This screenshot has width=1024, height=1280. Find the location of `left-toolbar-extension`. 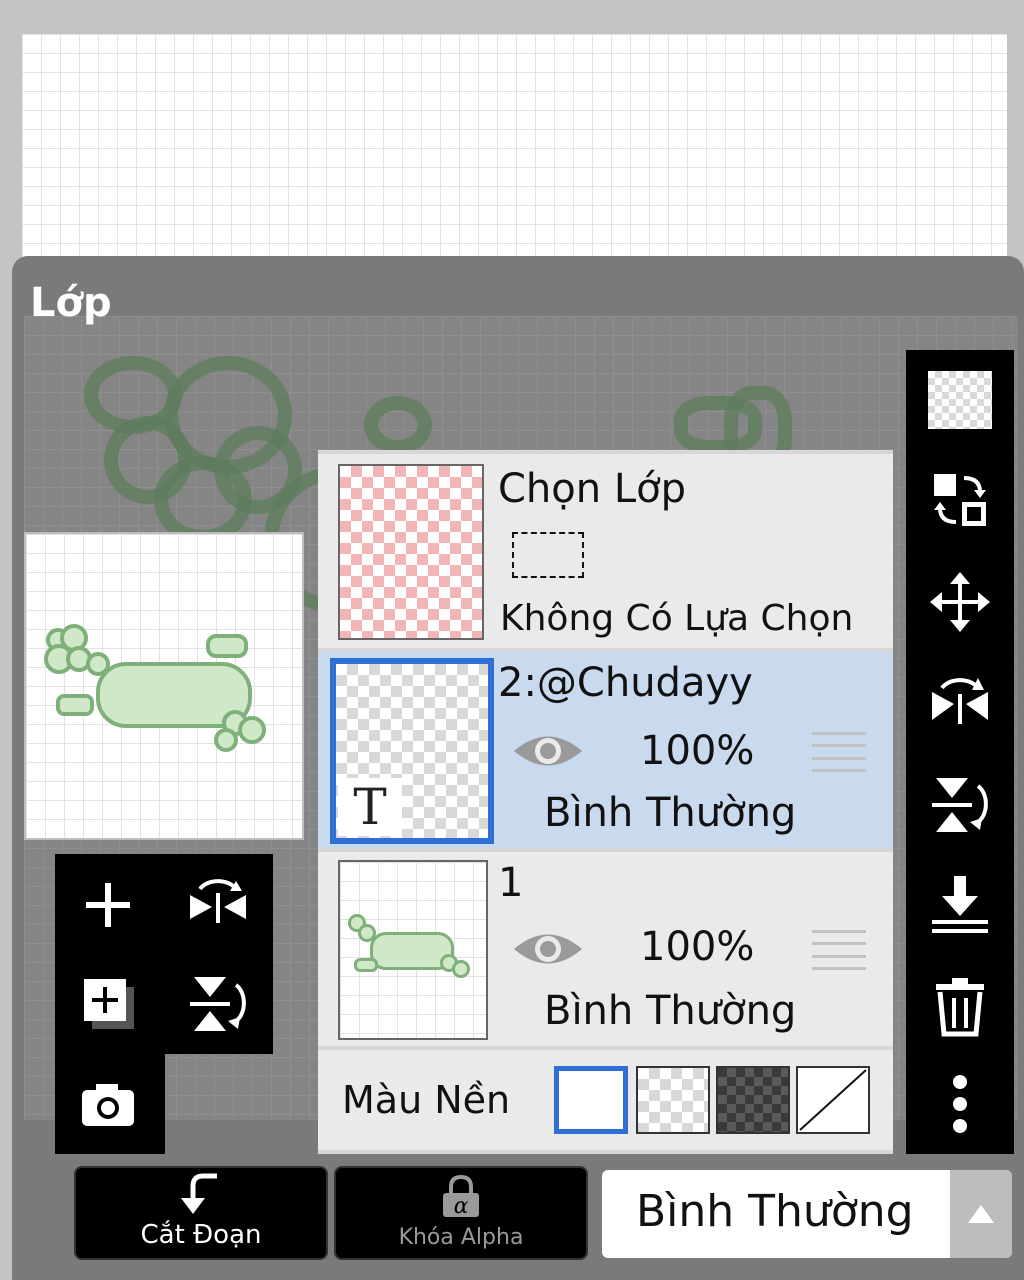

left-toolbar-extension is located at coordinates (110, 1104).